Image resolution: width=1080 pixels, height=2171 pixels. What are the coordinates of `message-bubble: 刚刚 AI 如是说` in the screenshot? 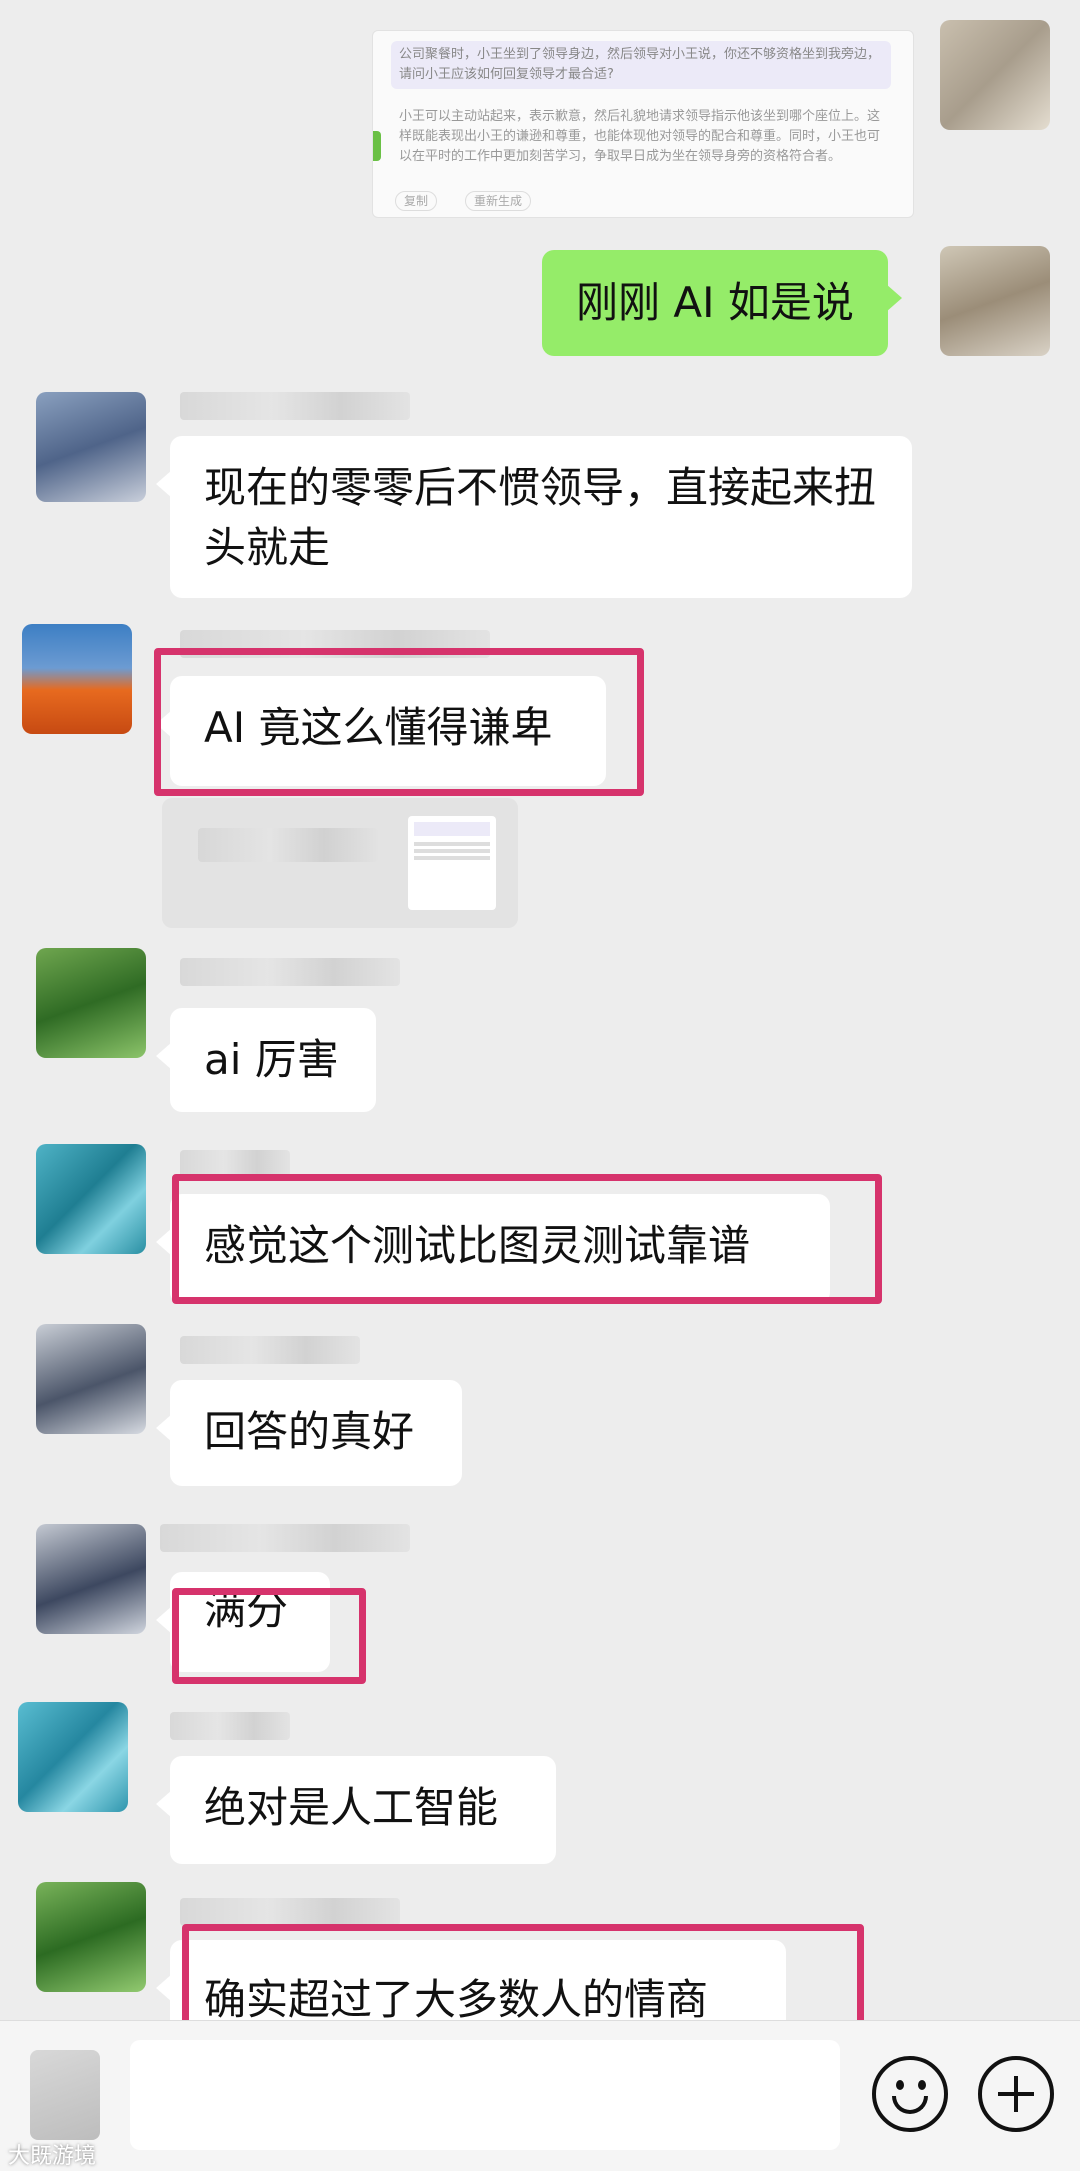 It's located at (722, 303).